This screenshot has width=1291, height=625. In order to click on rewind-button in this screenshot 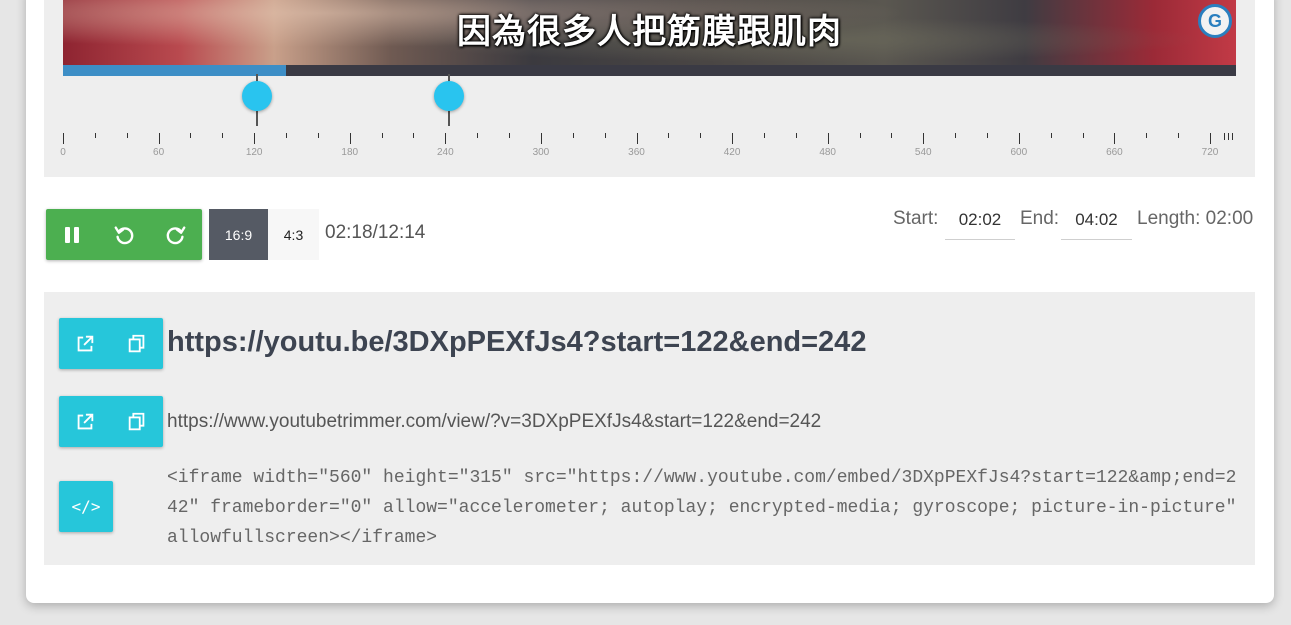, I will do `click(124, 234)`.